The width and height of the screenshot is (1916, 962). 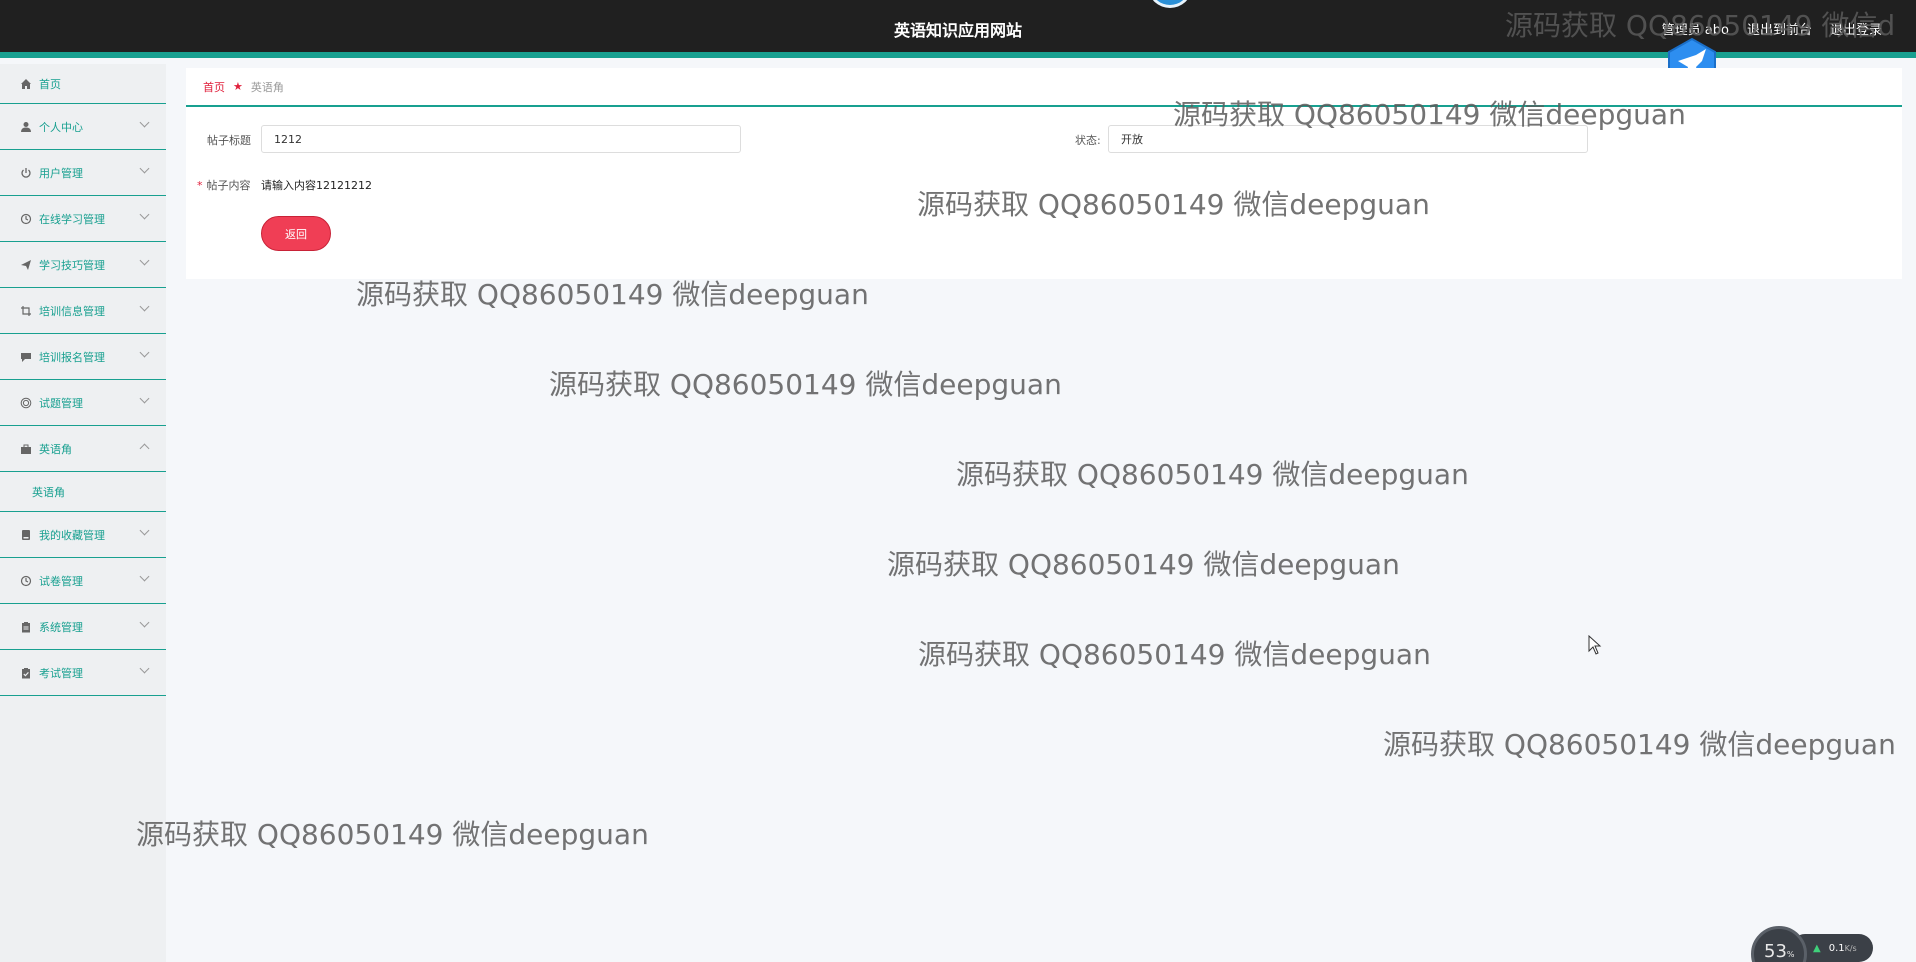 What do you see at coordinates (26, 627) in the screenshot?
I see `clipboard-icon` at bounding box center [26, 627].